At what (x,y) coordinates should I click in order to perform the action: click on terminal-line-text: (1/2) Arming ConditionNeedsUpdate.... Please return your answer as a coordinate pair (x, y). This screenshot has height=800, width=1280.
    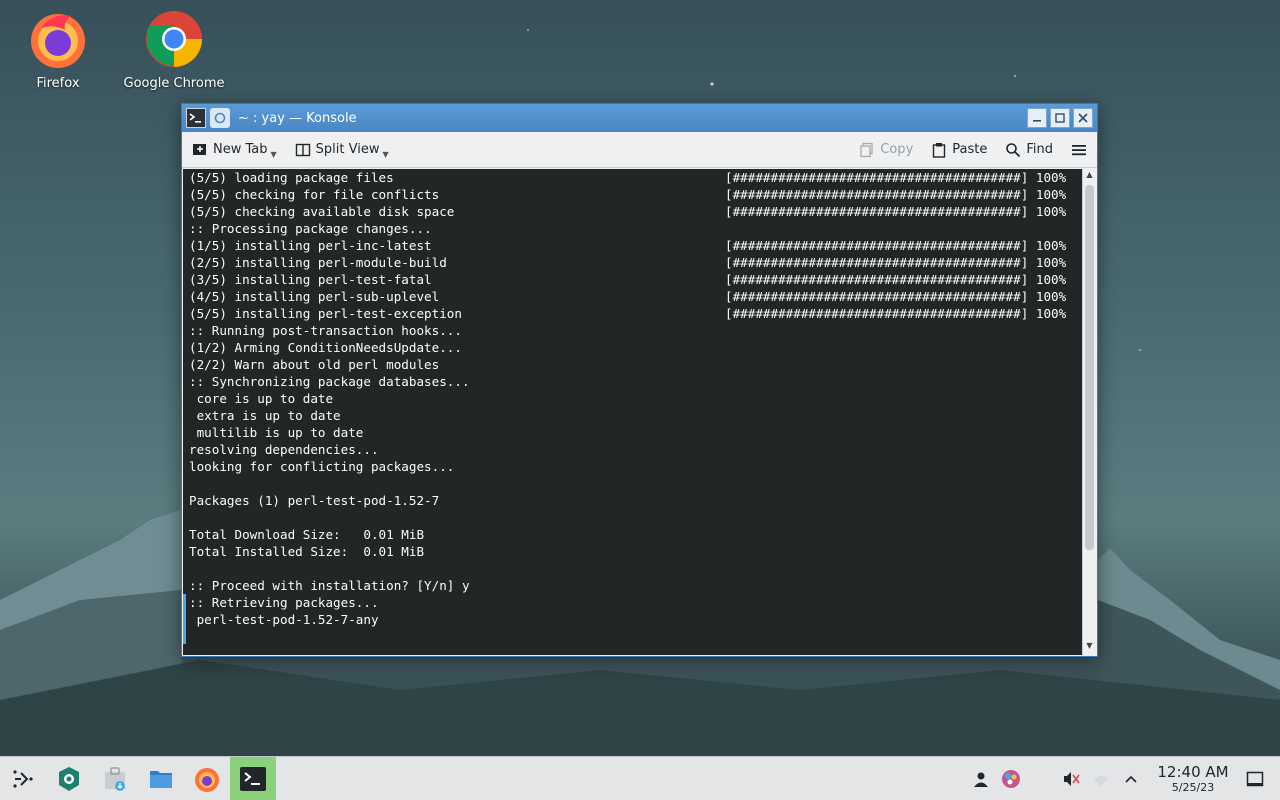
    Looking at the image, I should click on (325, 347).